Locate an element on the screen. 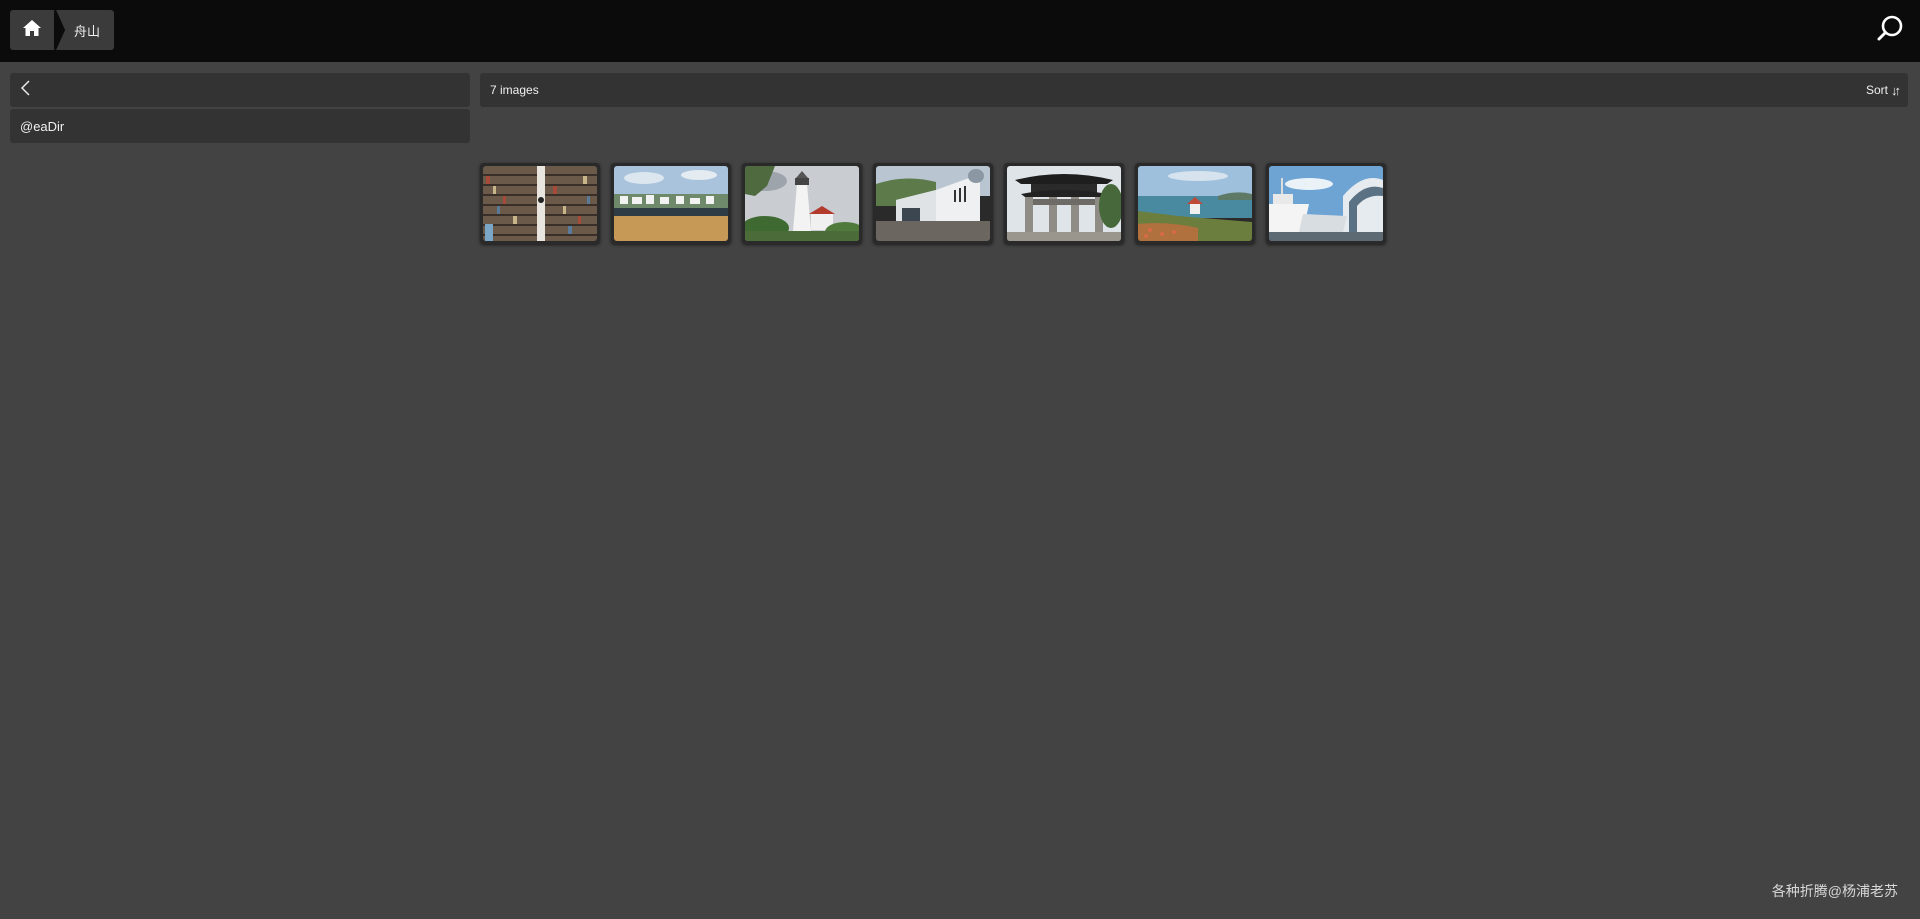  image-count: 7 images is located at coordinates (514, 90).